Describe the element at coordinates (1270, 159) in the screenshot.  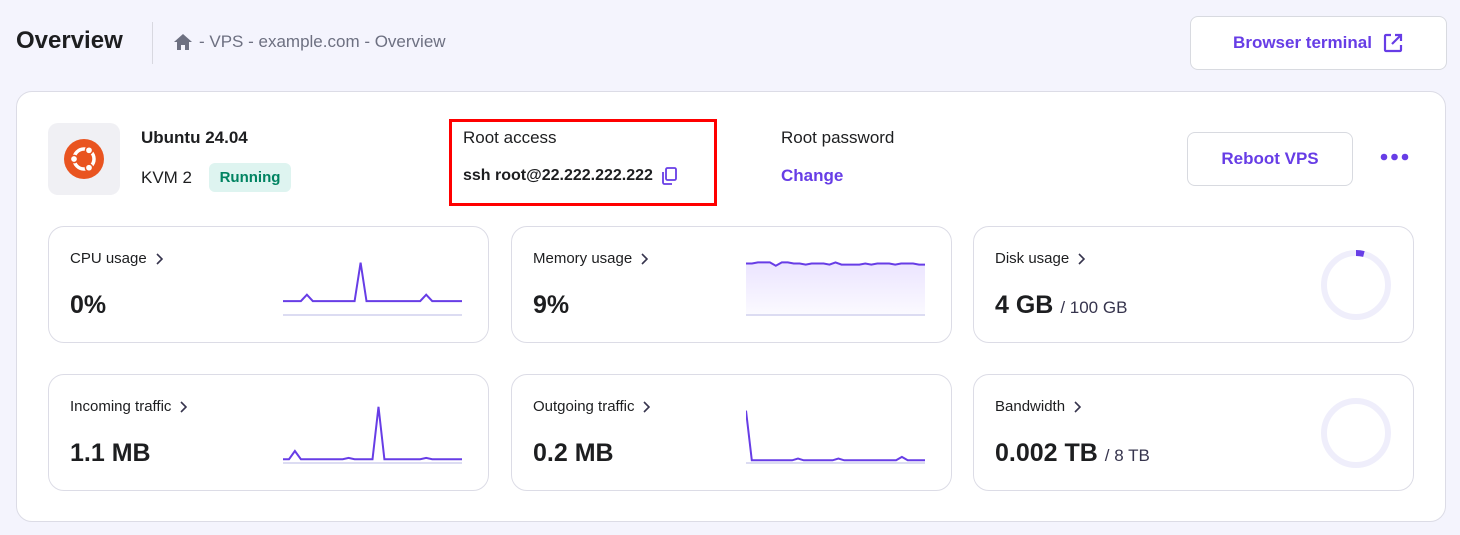
I see `reboot-vps-button: Reboot VPS` at that location.